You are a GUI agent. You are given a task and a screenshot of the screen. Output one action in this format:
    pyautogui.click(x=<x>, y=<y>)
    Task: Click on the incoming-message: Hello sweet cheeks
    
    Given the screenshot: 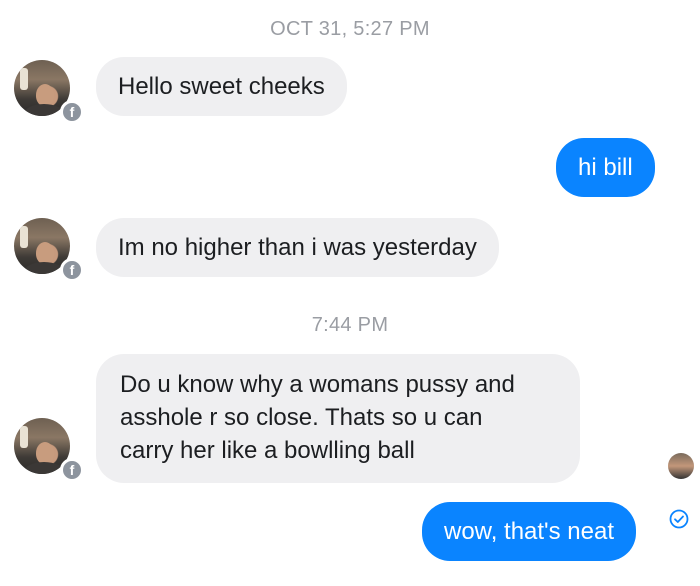 What is the action you would take?
    pyautogui.click(x=221, y=86)
    